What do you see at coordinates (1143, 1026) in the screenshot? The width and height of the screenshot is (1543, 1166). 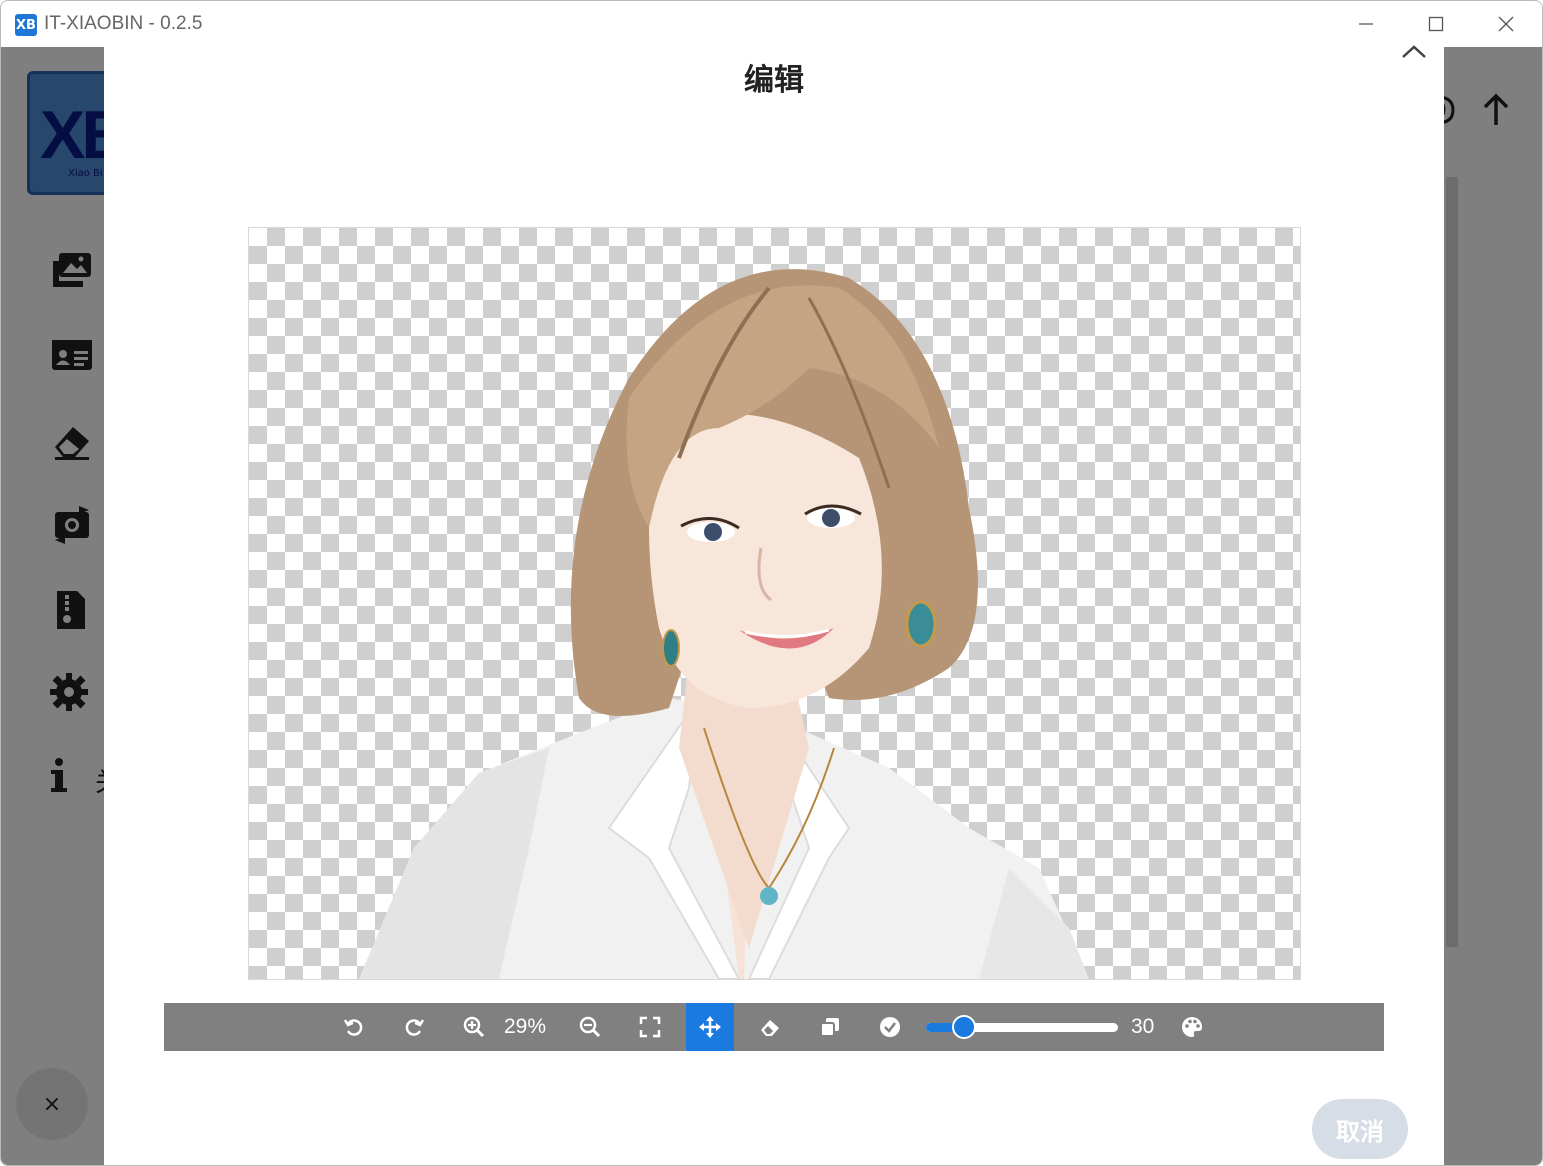 I see `brush-size-value: 30` at bounding box center [1143, 1026].